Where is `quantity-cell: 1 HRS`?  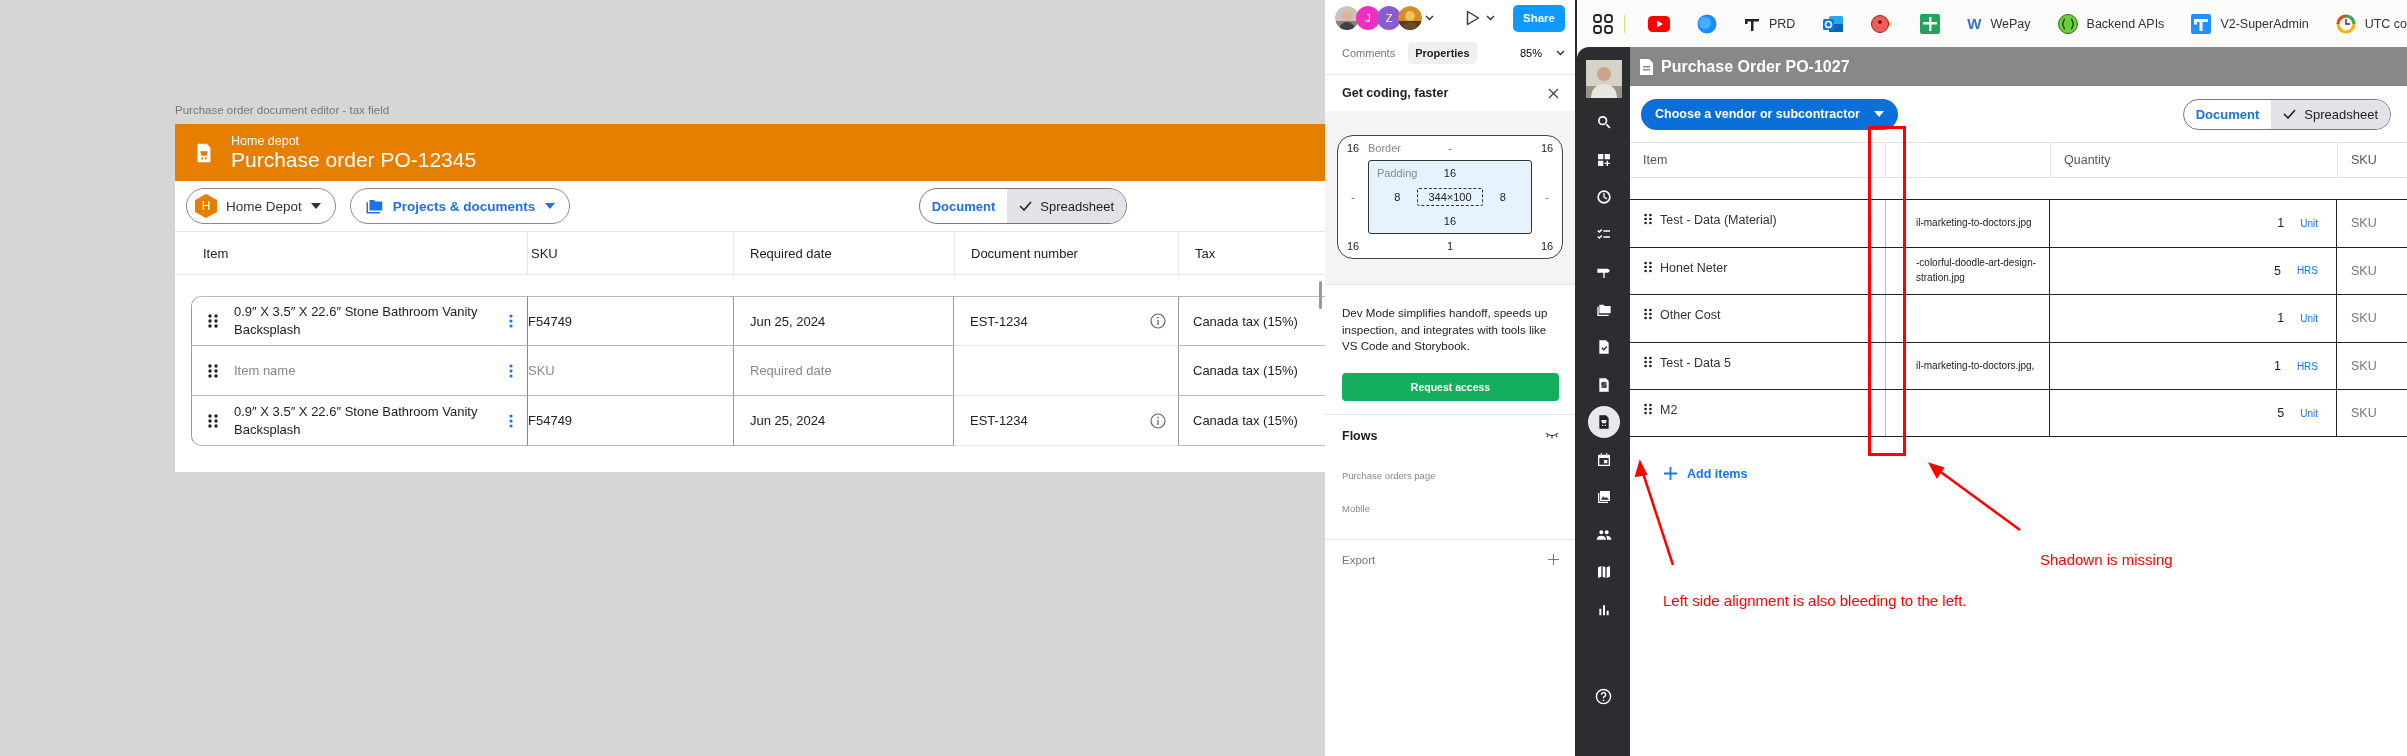 quantity-cell: 1 HRS is located at coordinates (2193, 366).